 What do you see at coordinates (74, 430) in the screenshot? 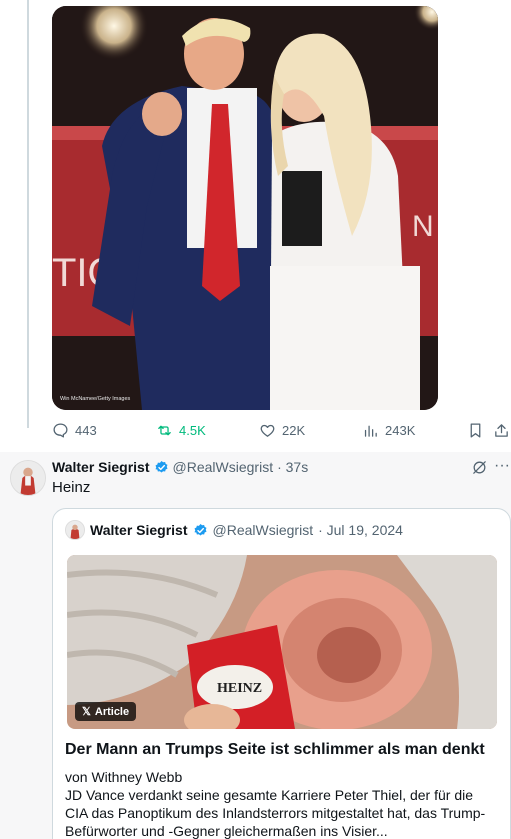
I see `reply-button: 443` at bounding box center [74, 430].